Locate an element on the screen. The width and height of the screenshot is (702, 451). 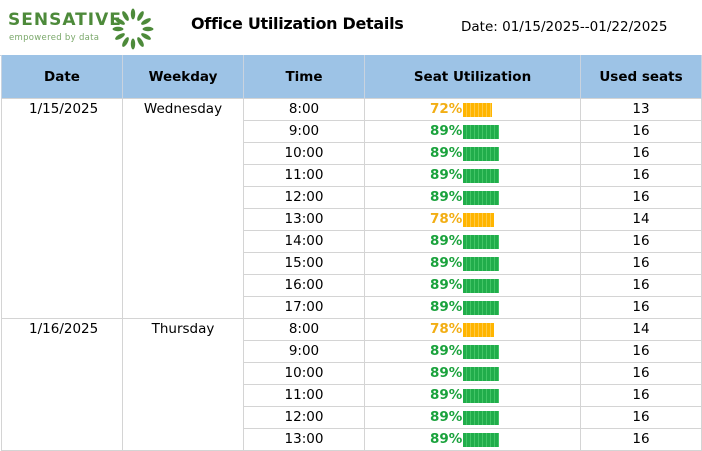
date-cell: 1/16/2025 is located at coordinates (62, 384).